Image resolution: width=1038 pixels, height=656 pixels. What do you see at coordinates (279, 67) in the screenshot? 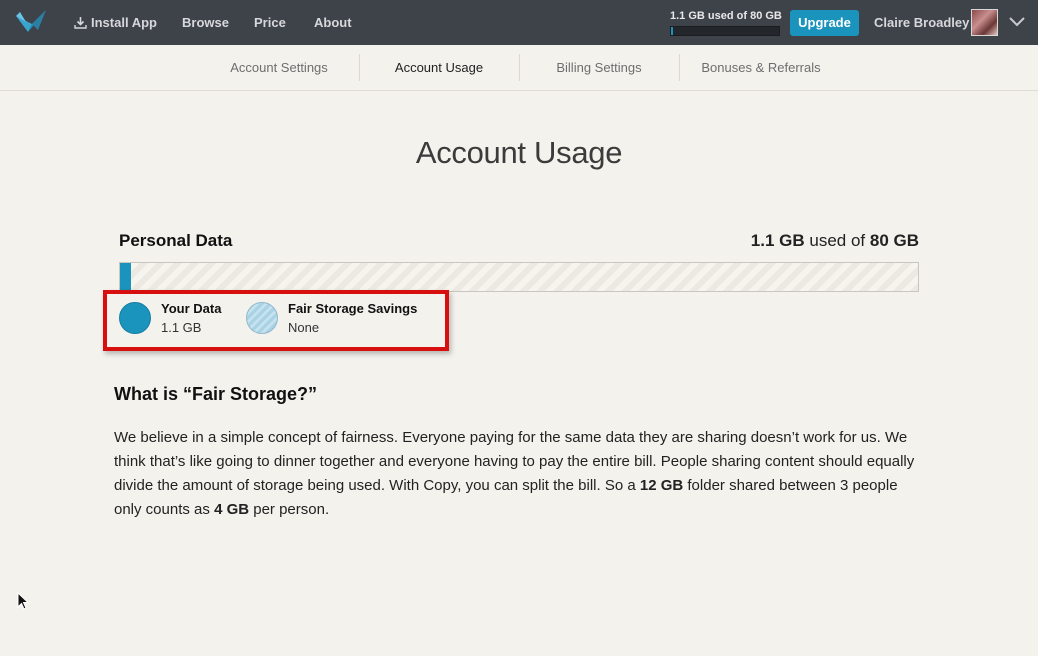
I see `tab-account-settings: Account Settings` at bounding box center [279, 67].